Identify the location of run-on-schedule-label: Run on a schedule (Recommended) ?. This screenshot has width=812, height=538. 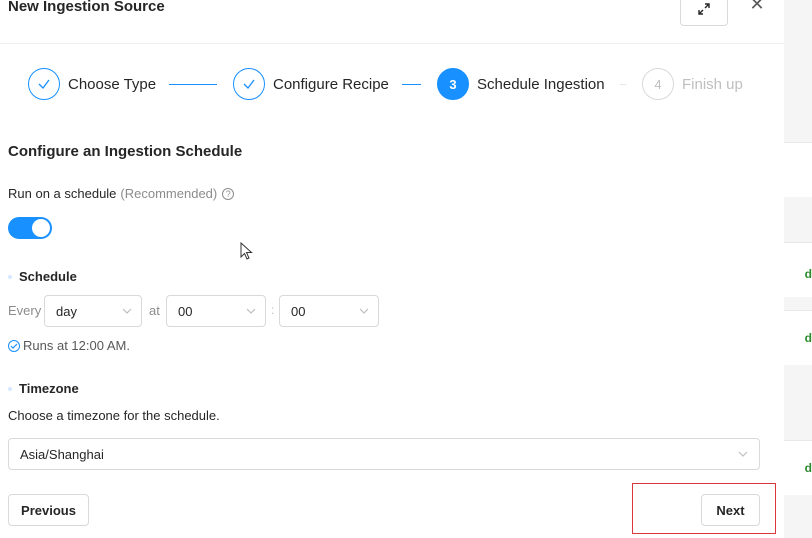
(121, 193).